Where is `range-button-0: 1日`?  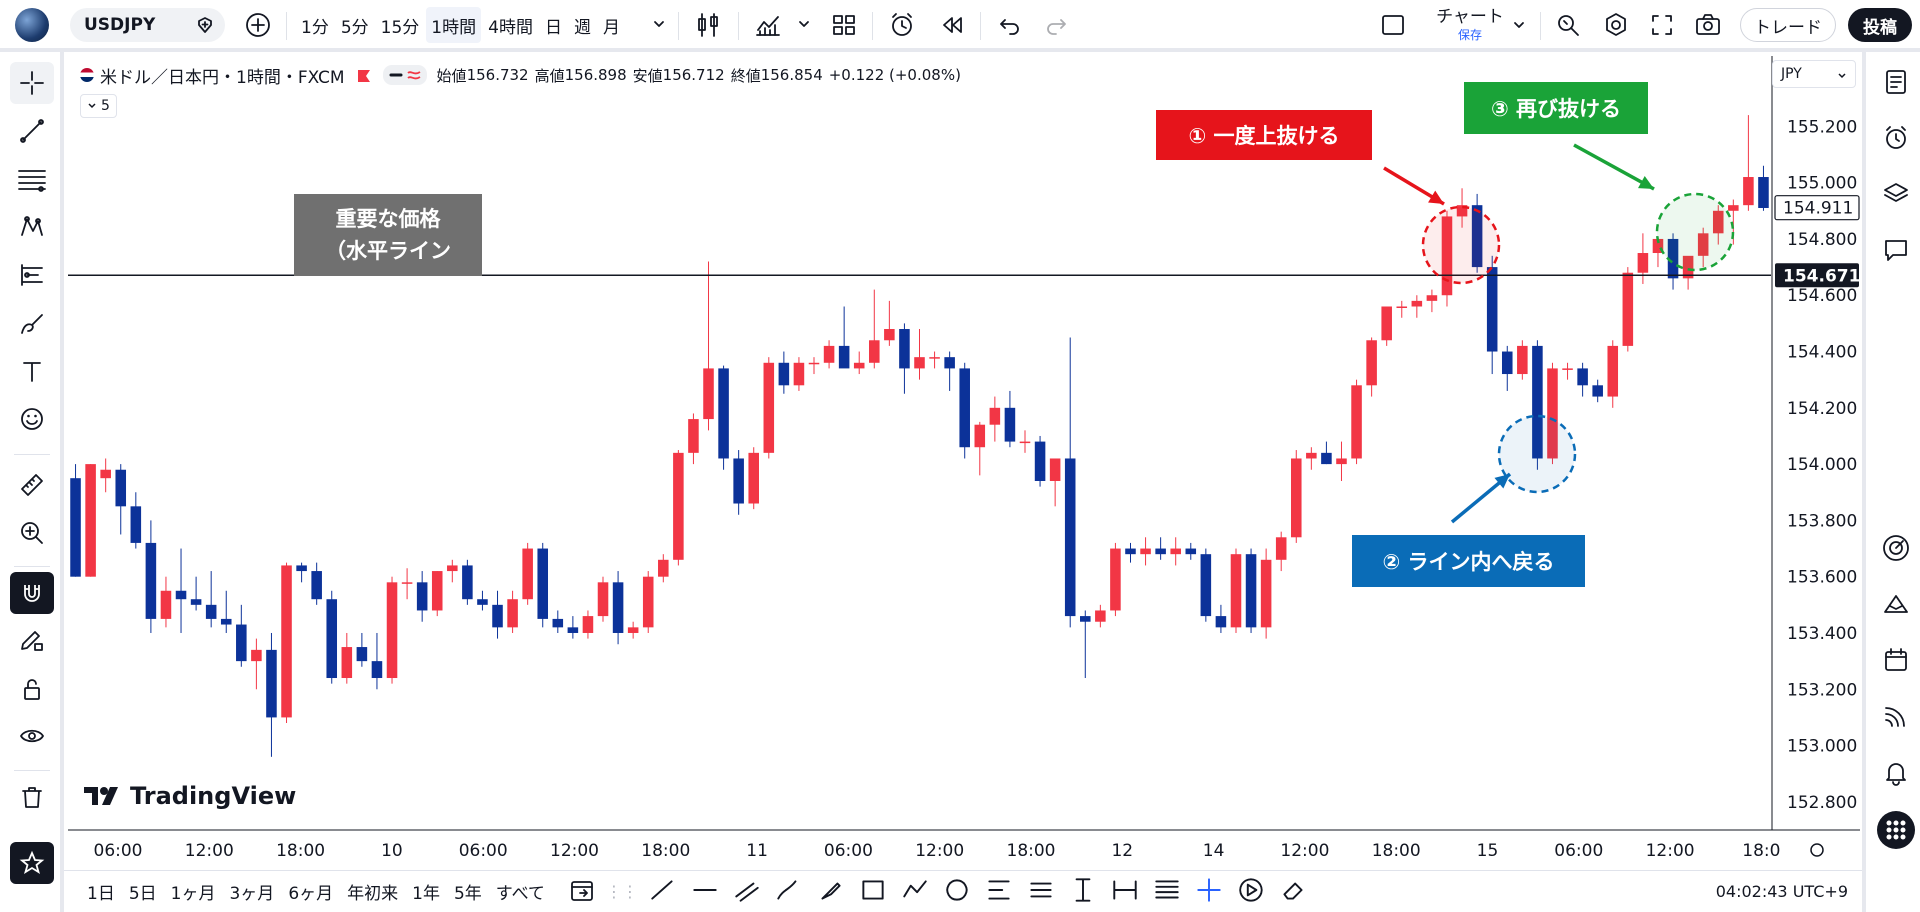 range-button-0: 1日 is located at coordinates (101, 891).